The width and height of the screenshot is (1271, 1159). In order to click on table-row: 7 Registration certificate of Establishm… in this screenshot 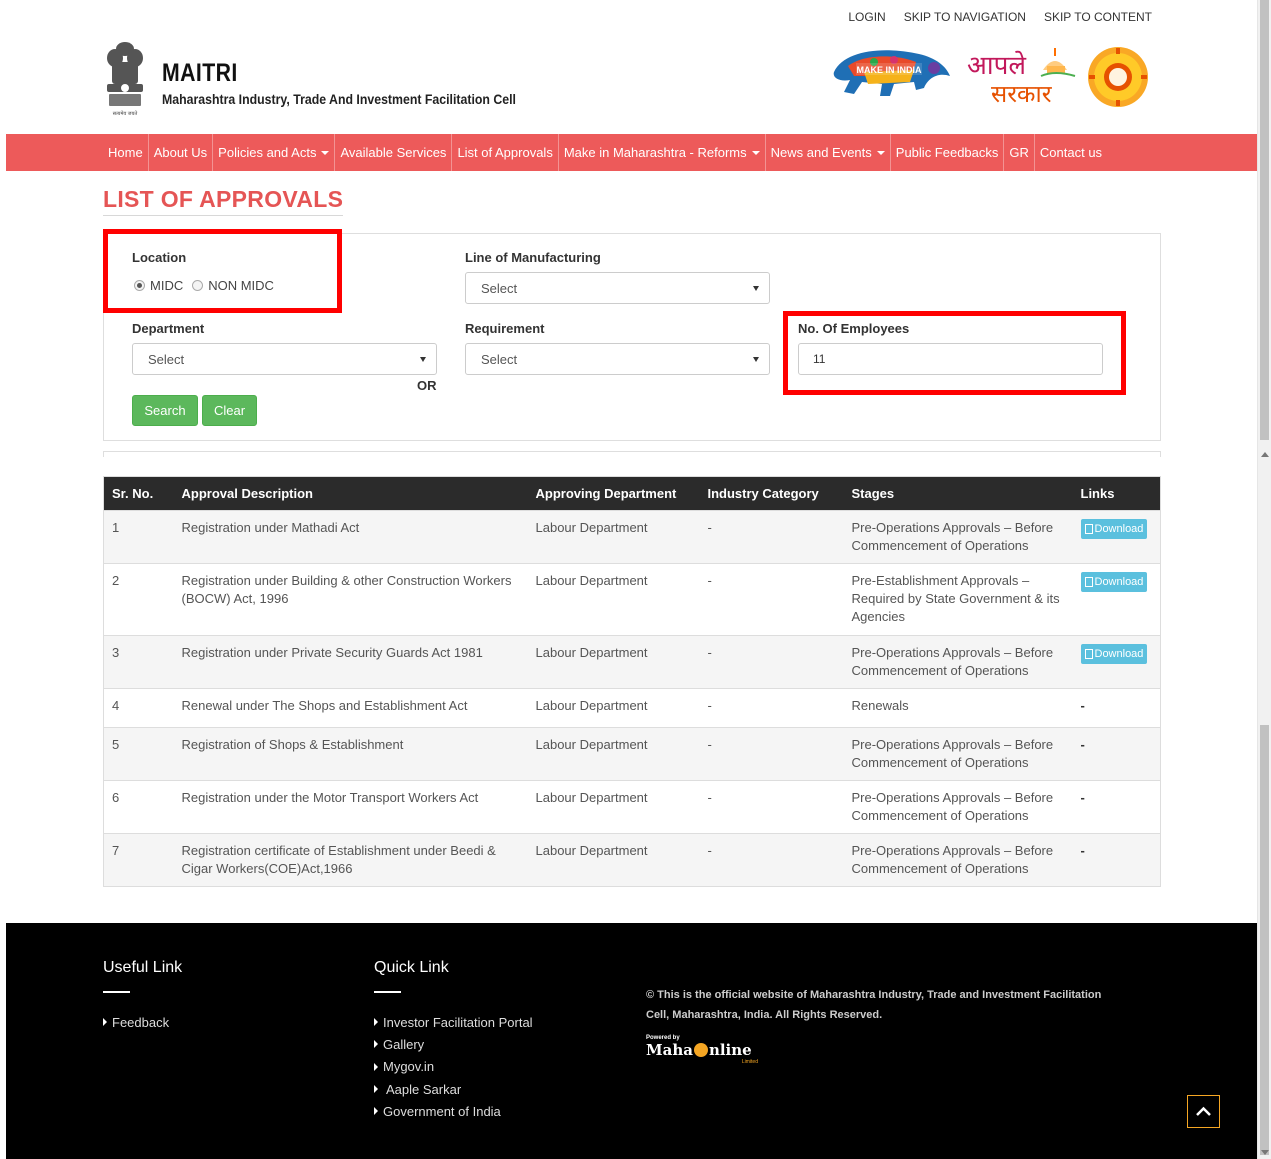, I will do `click(632, 860)`.